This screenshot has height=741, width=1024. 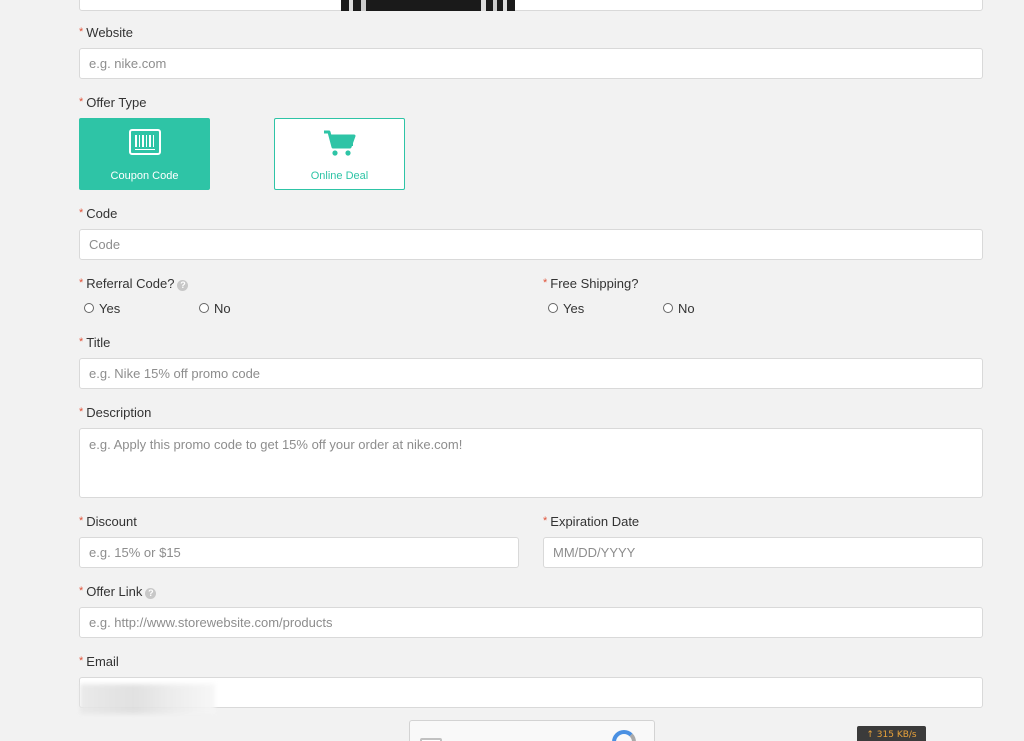 What do you see at coordinates (108, 521) in the screenshot?
I see `discount-label: * Discount` at bounding box center [108, 521].